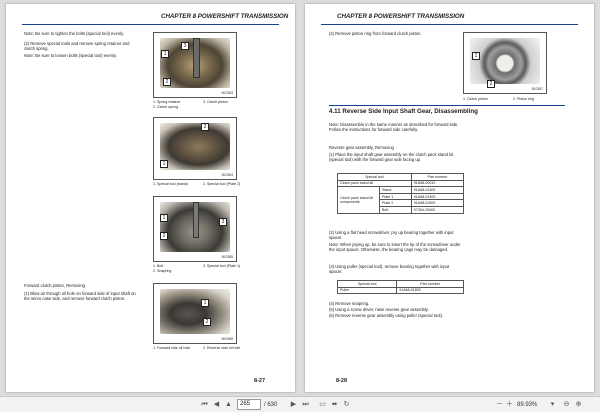 This screenshot has height=412, width=600. I want to click on page-total: / 630, so click(271, 405).